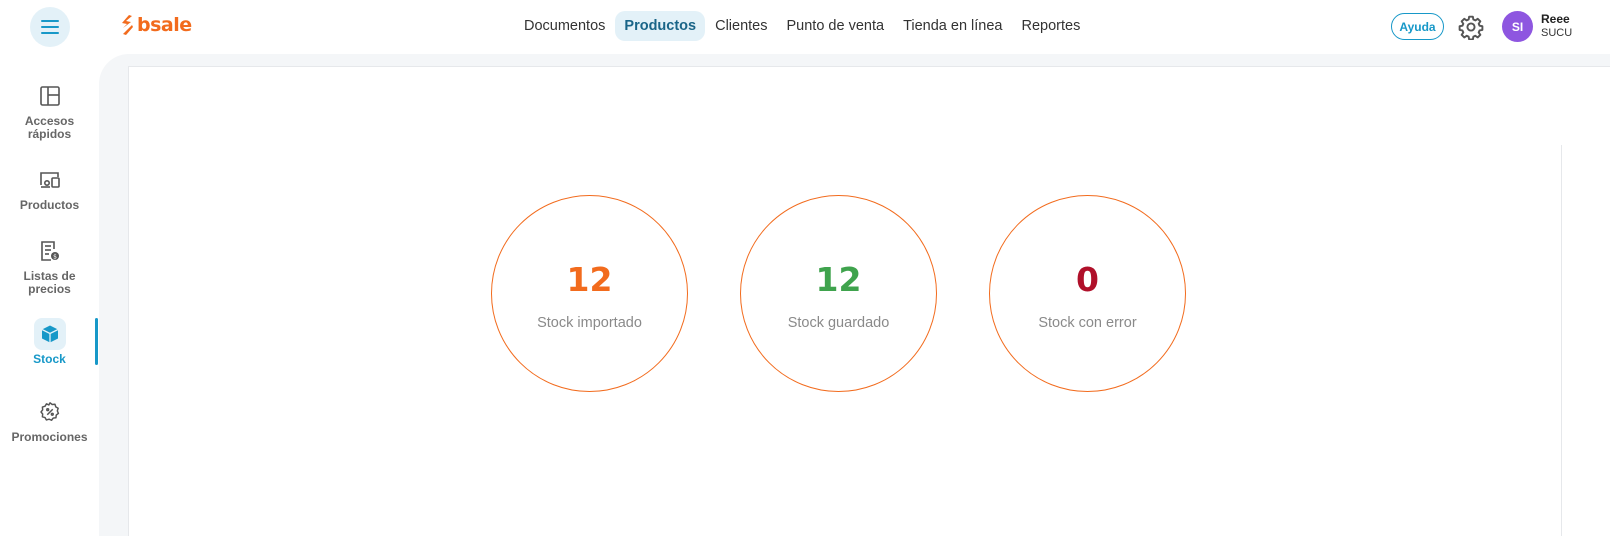  Describe the element at coordinates (1555, 19) in the screenshot. I see `user-name: Reee` at that location.